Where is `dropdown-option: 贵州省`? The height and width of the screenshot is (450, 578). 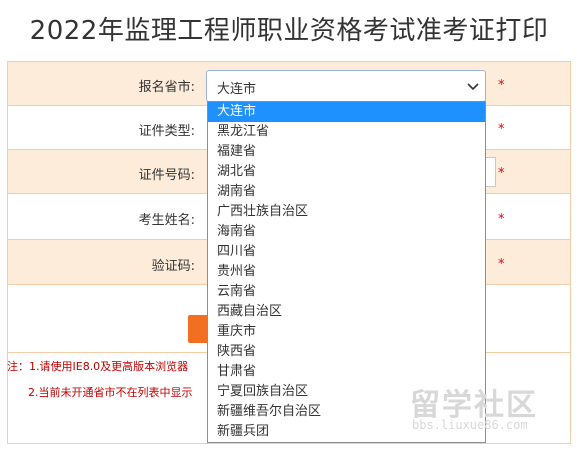
dropdown-option: 贵州省 is located at coordinates (346, 272).